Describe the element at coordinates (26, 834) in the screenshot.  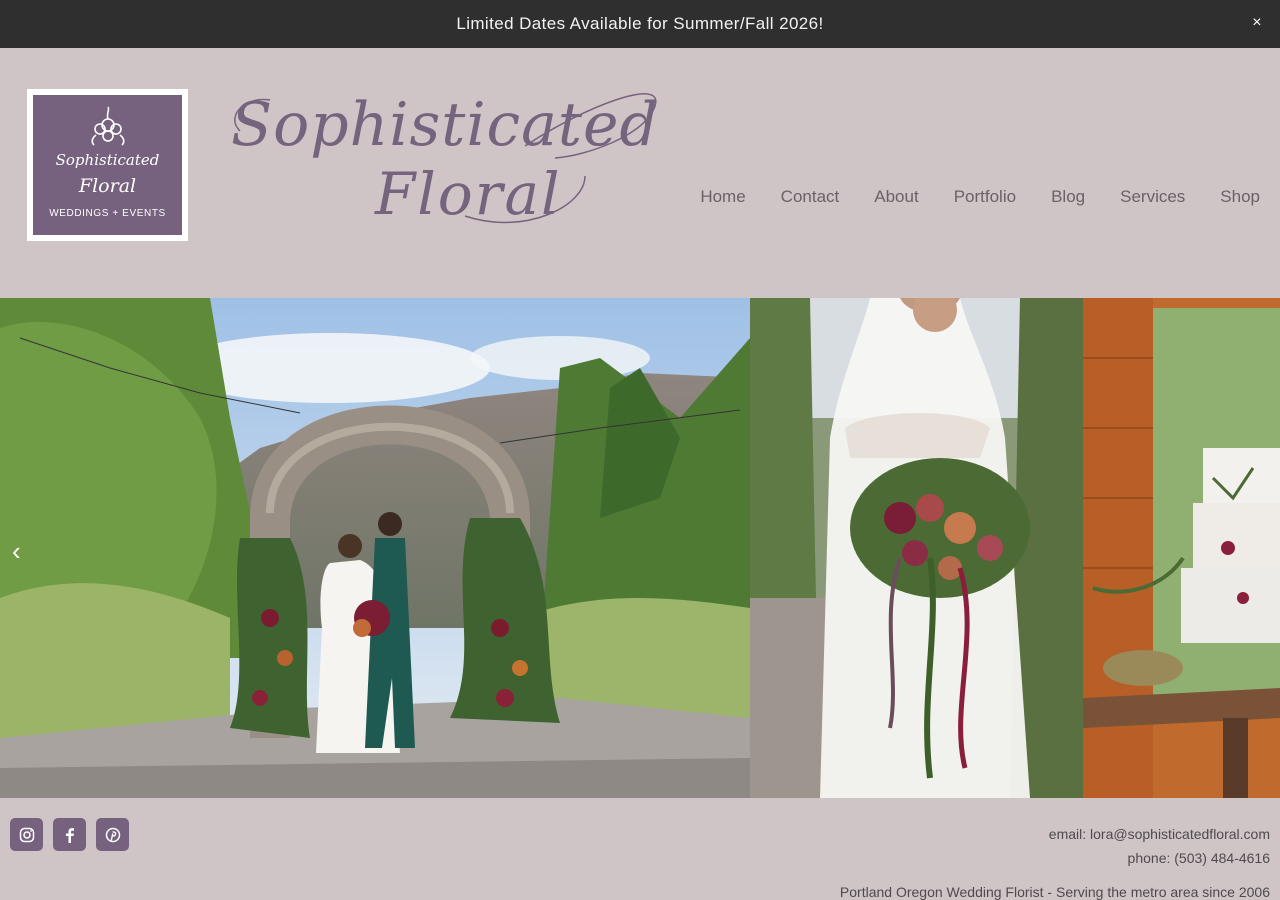
I see `instagram-icon` at that location.